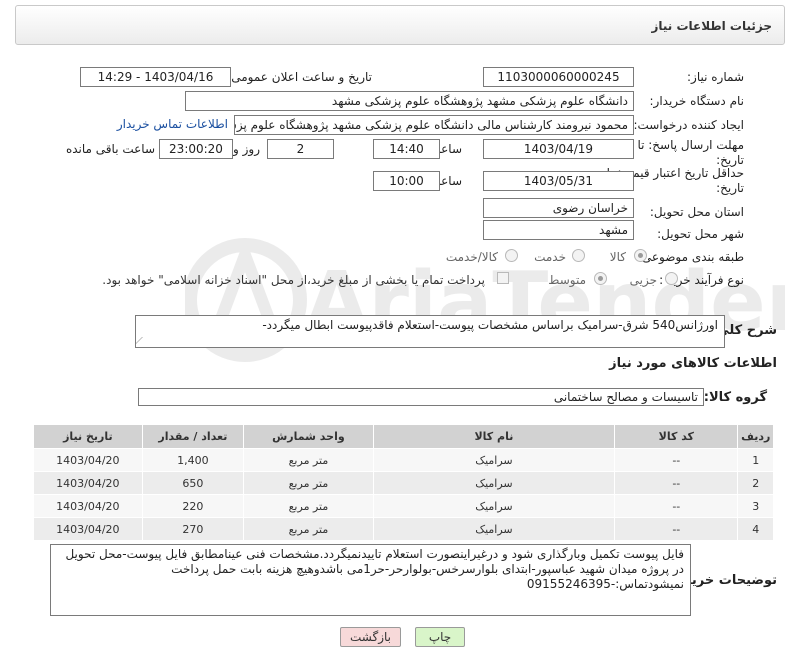 The image size is (789, 664). I want to click on col-qty: تعداد / مقدار, so click(193, 436).